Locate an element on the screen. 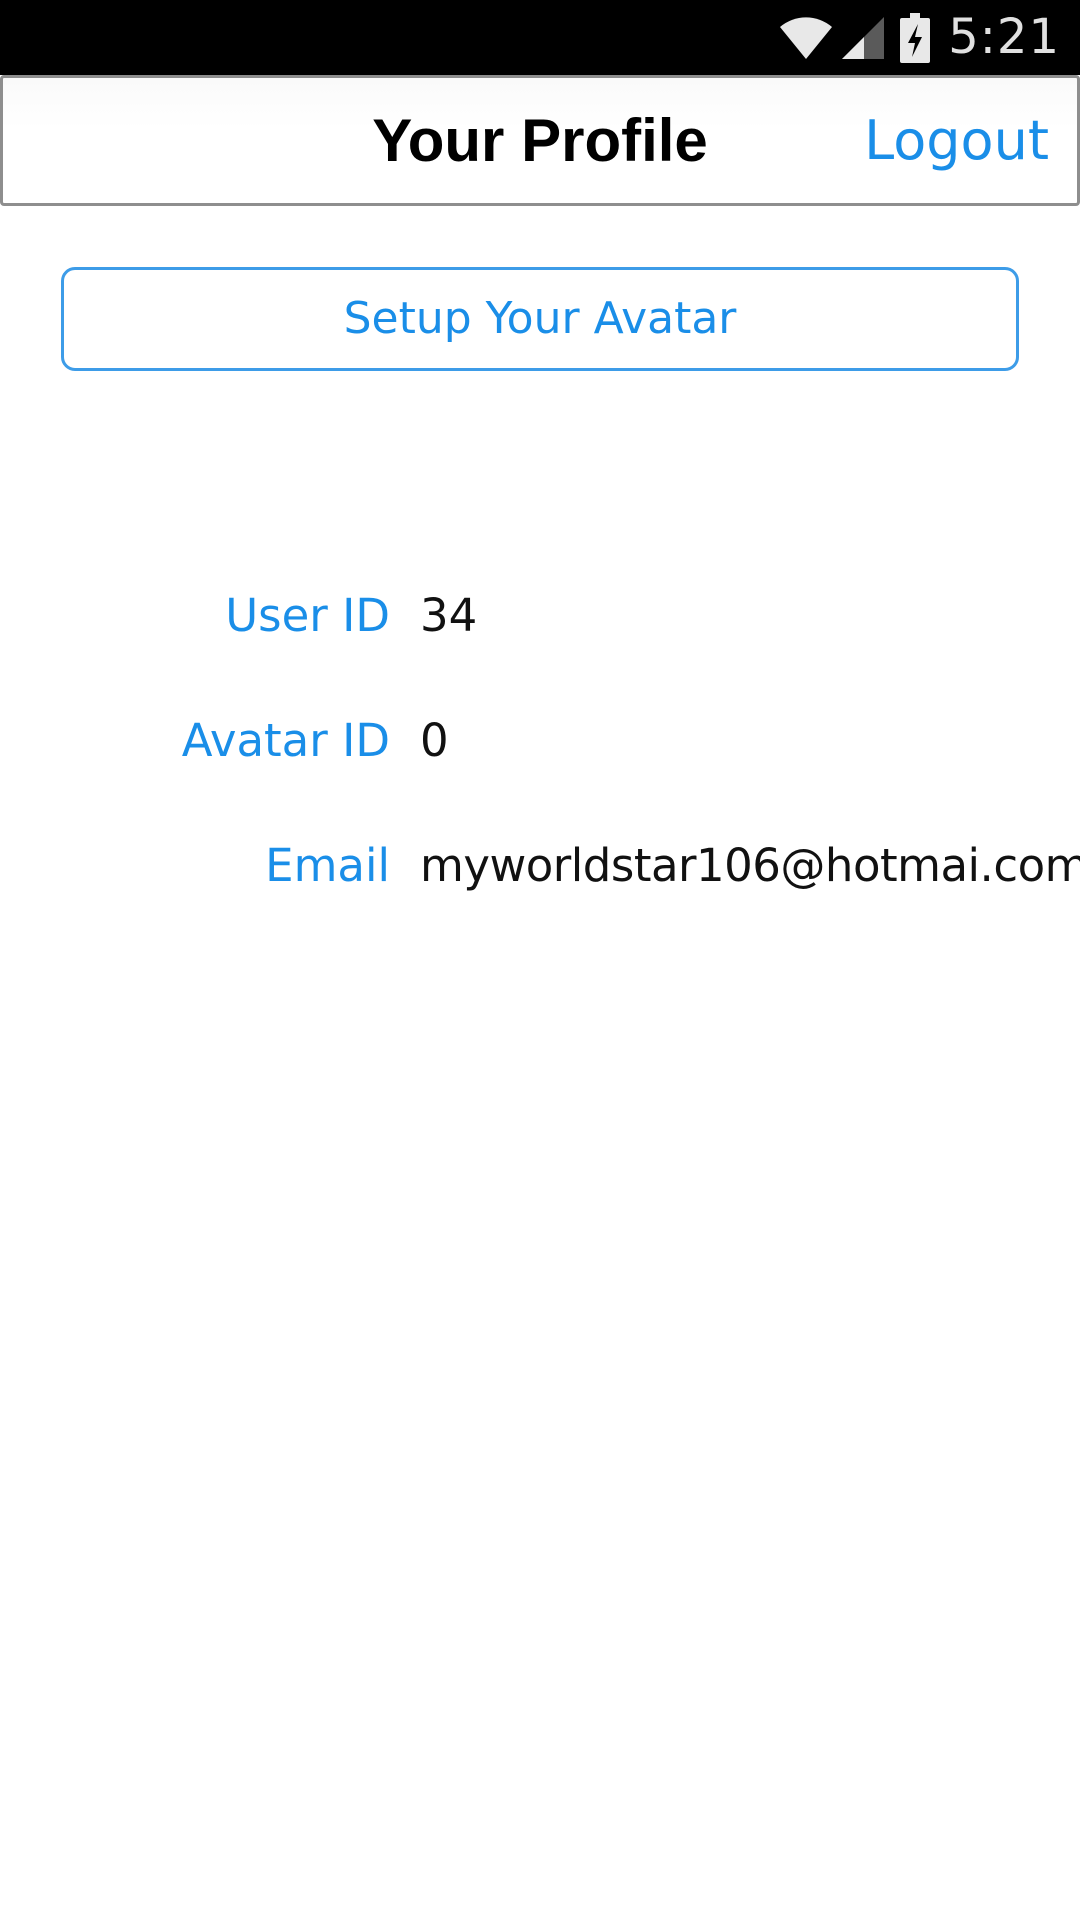 The image size is (1080, 1920). status-icons: 5:21 is located at coordinates (919, 37).